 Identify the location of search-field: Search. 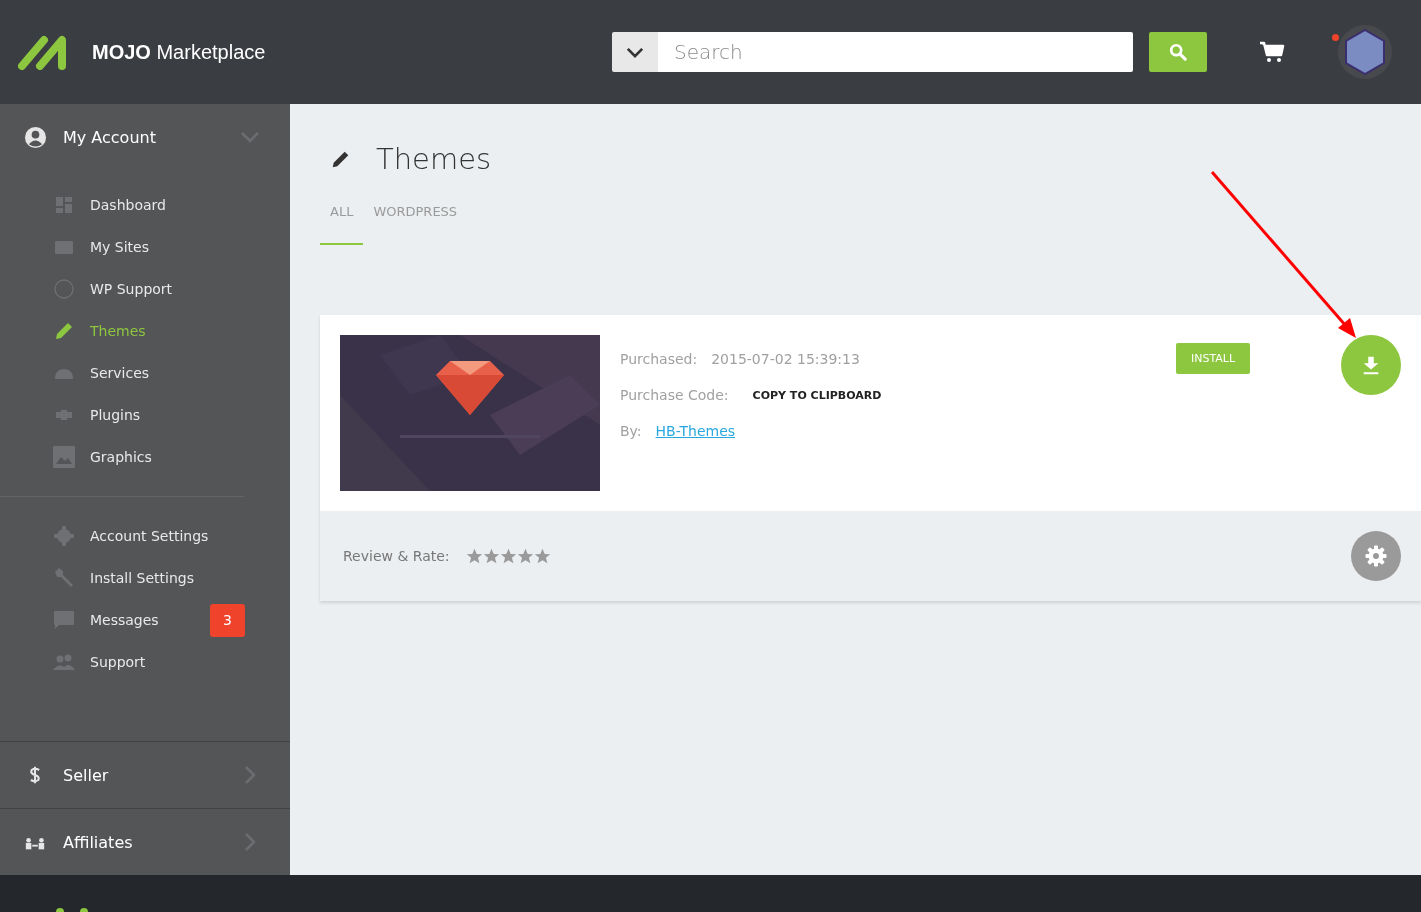
(895, 52).